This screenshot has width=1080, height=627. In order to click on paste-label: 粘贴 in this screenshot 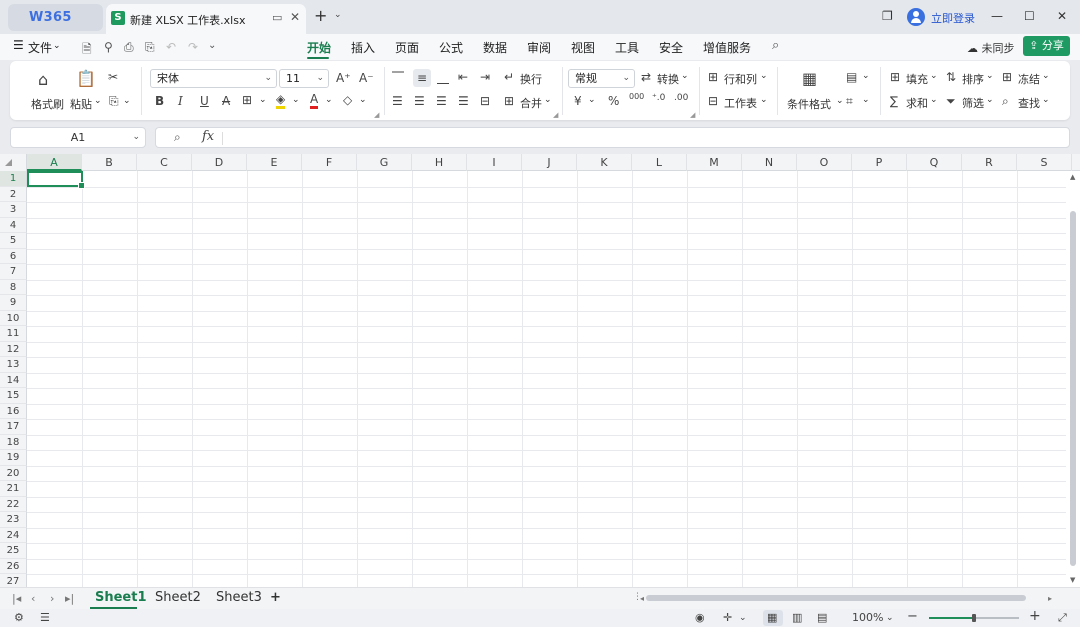, I will do `click(81, 104)`.